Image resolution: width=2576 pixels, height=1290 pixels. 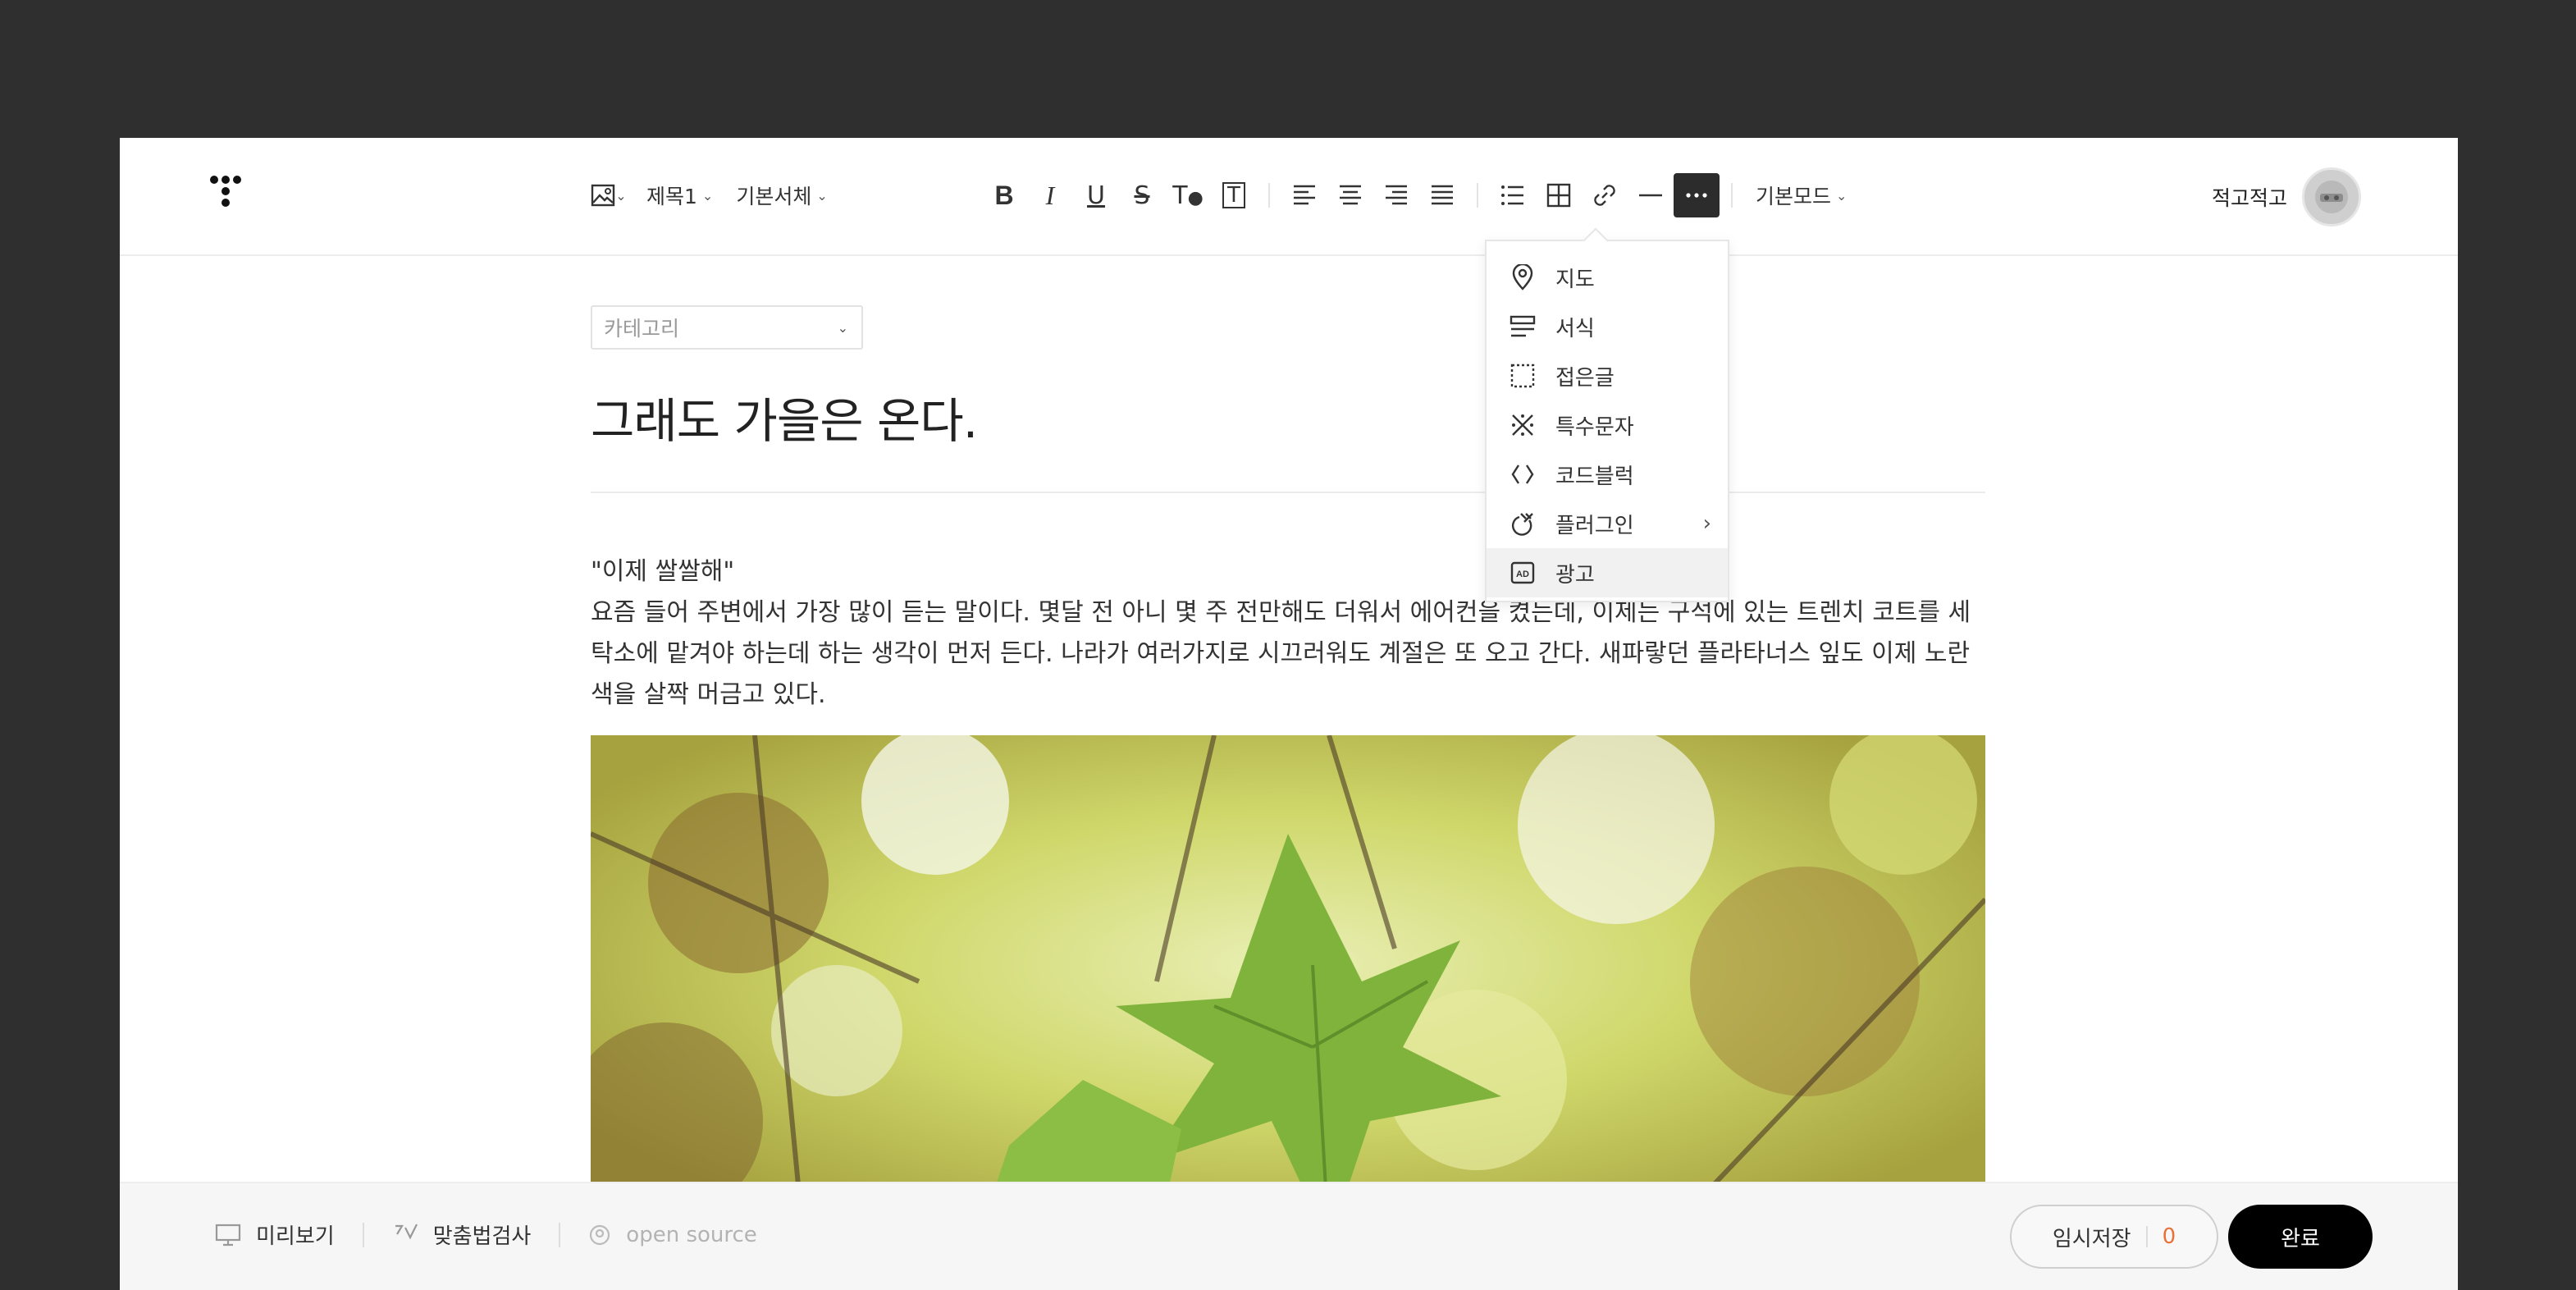 What do you see at coordinates (1523, 376) in the screenshot?
I see `fold-text-icon` at bounding box center [1523, 376].